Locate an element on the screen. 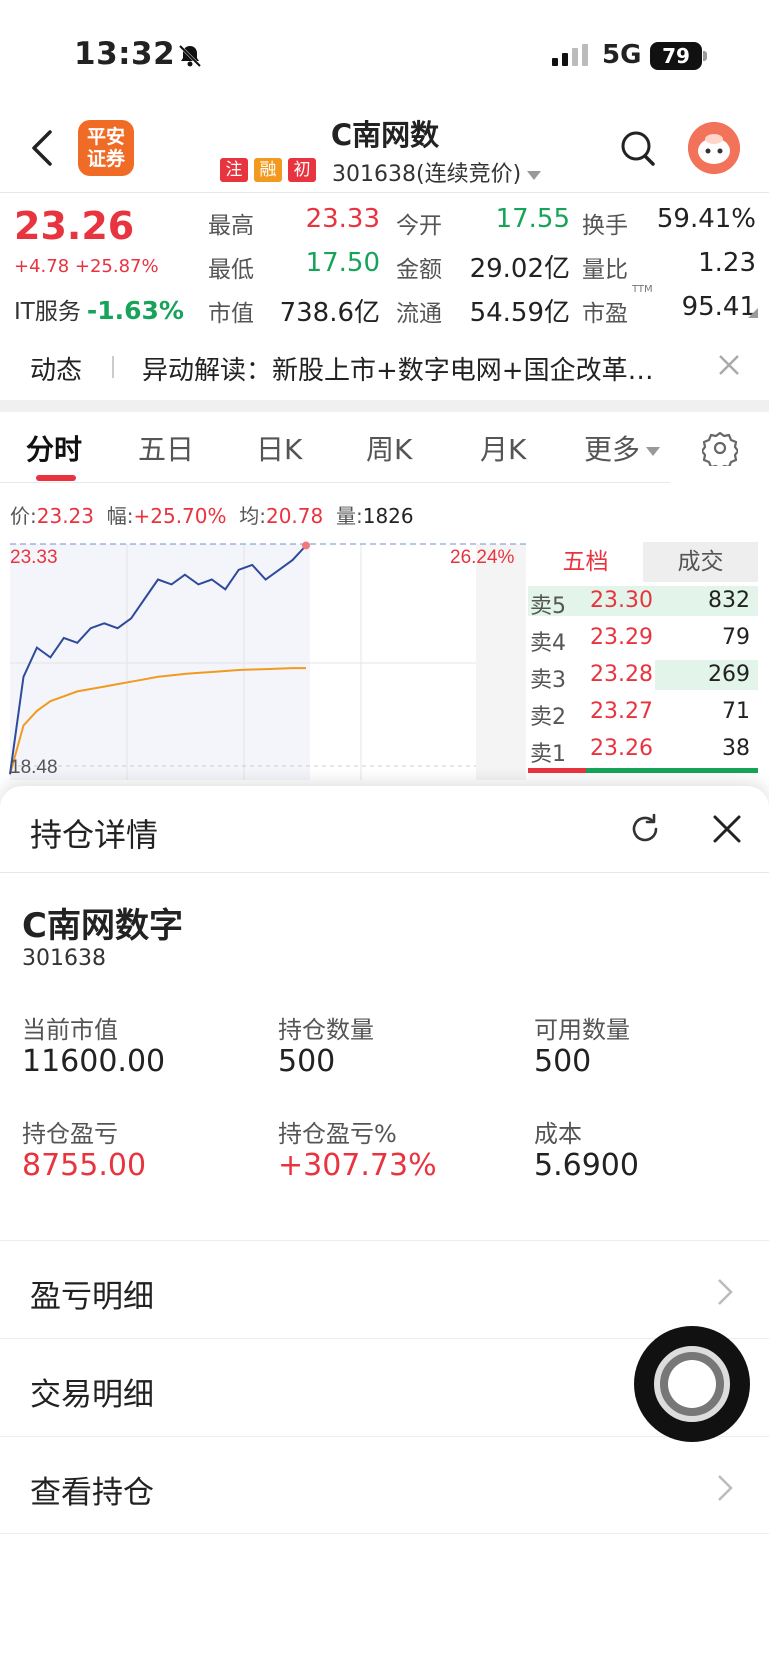  order-price: 23.27 is located at coordinates (621, 711).